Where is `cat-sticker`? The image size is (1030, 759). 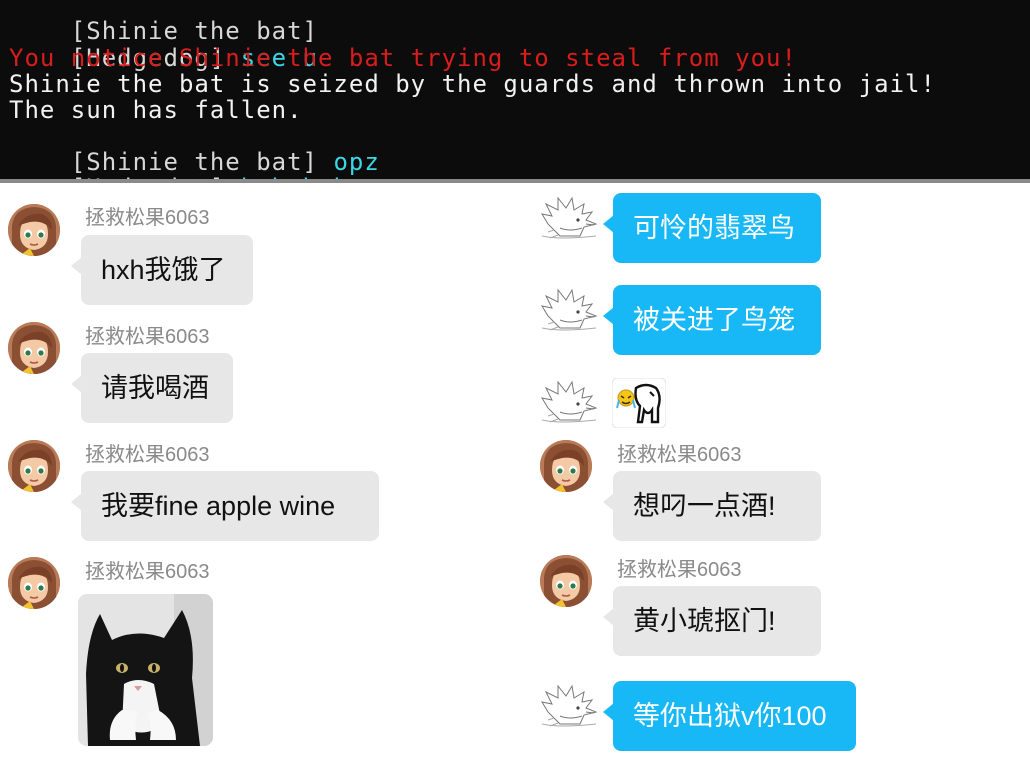
cat-sticker is located at coordinates (639, 403).